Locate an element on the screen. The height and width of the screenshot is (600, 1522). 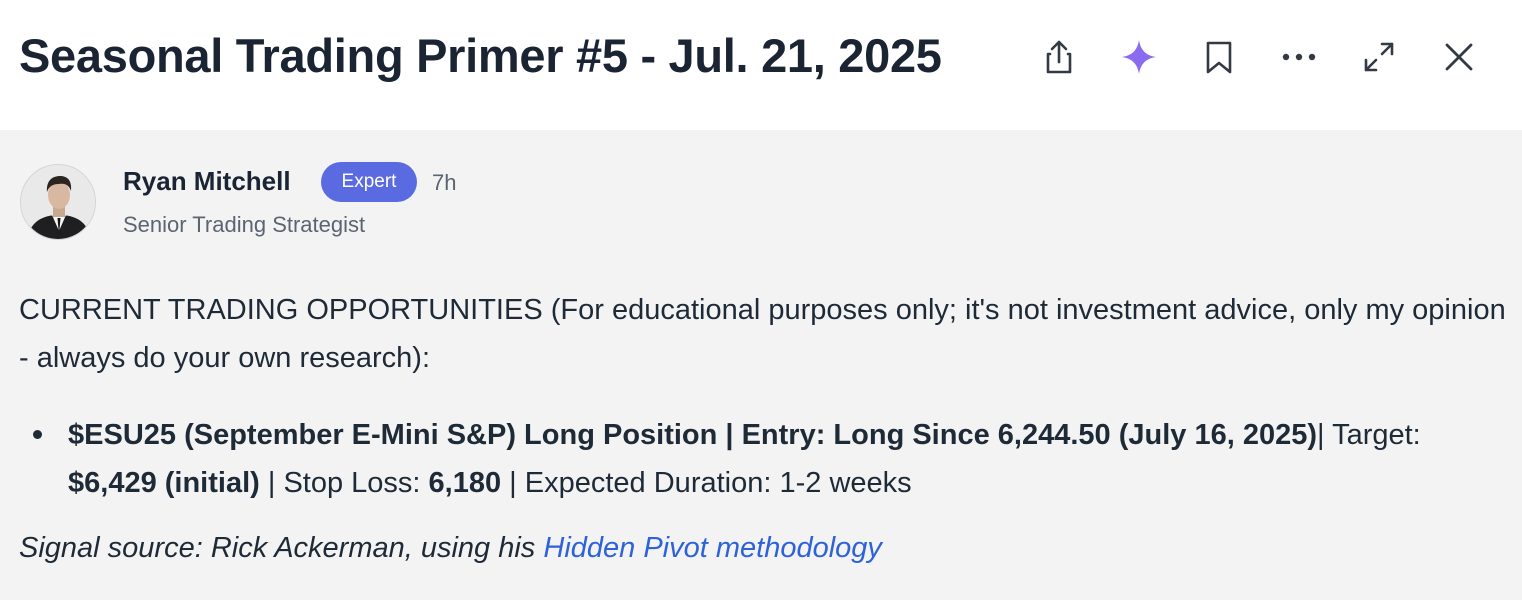
sparkle-icon is located at coordinates (1139, 57).